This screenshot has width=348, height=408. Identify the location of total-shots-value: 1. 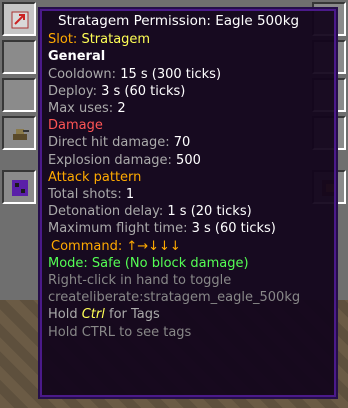
(130, 195).